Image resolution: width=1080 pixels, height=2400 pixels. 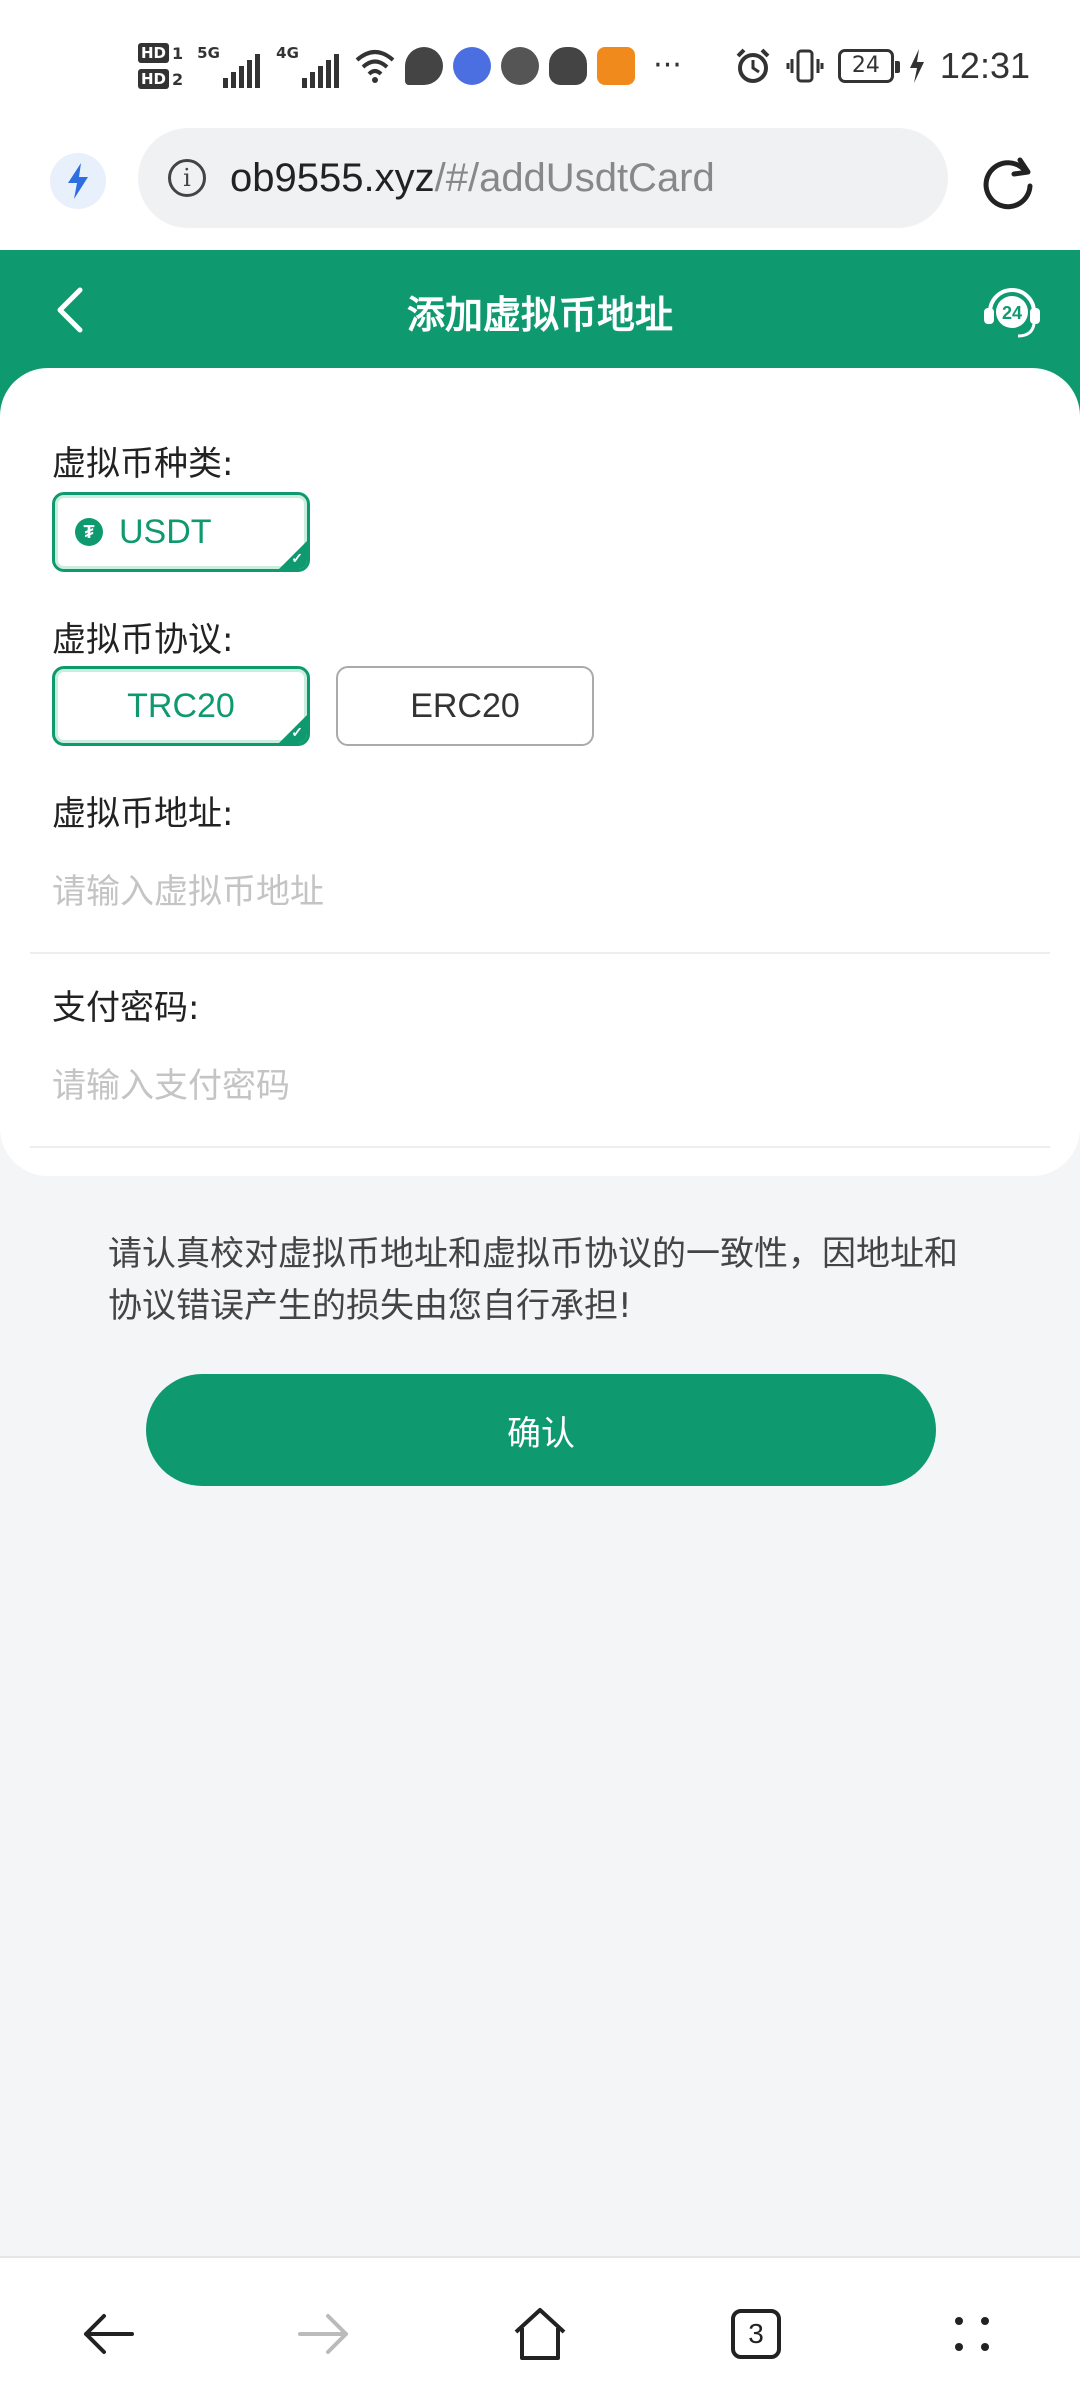 I want to click on network-4g-label: 4G, so click(x=287, y=53).